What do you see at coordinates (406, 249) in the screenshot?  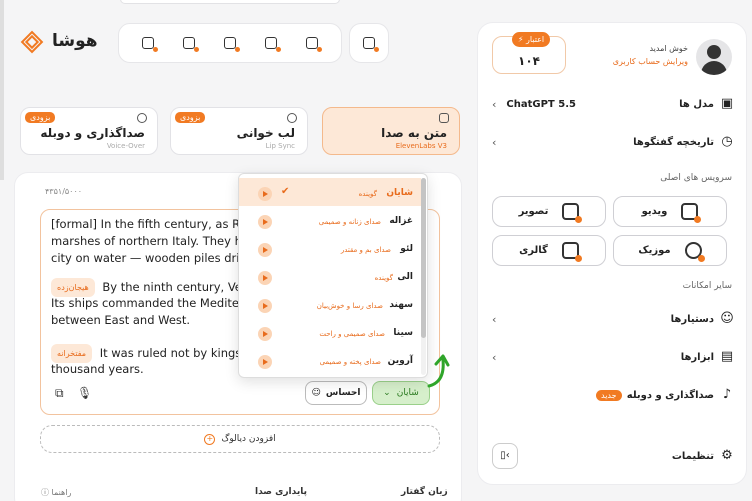 I see `voice-name: لئو` at bounding box center [406, 249].